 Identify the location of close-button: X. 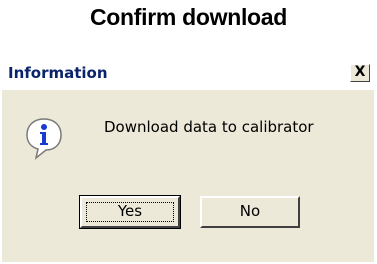
(360, 73).